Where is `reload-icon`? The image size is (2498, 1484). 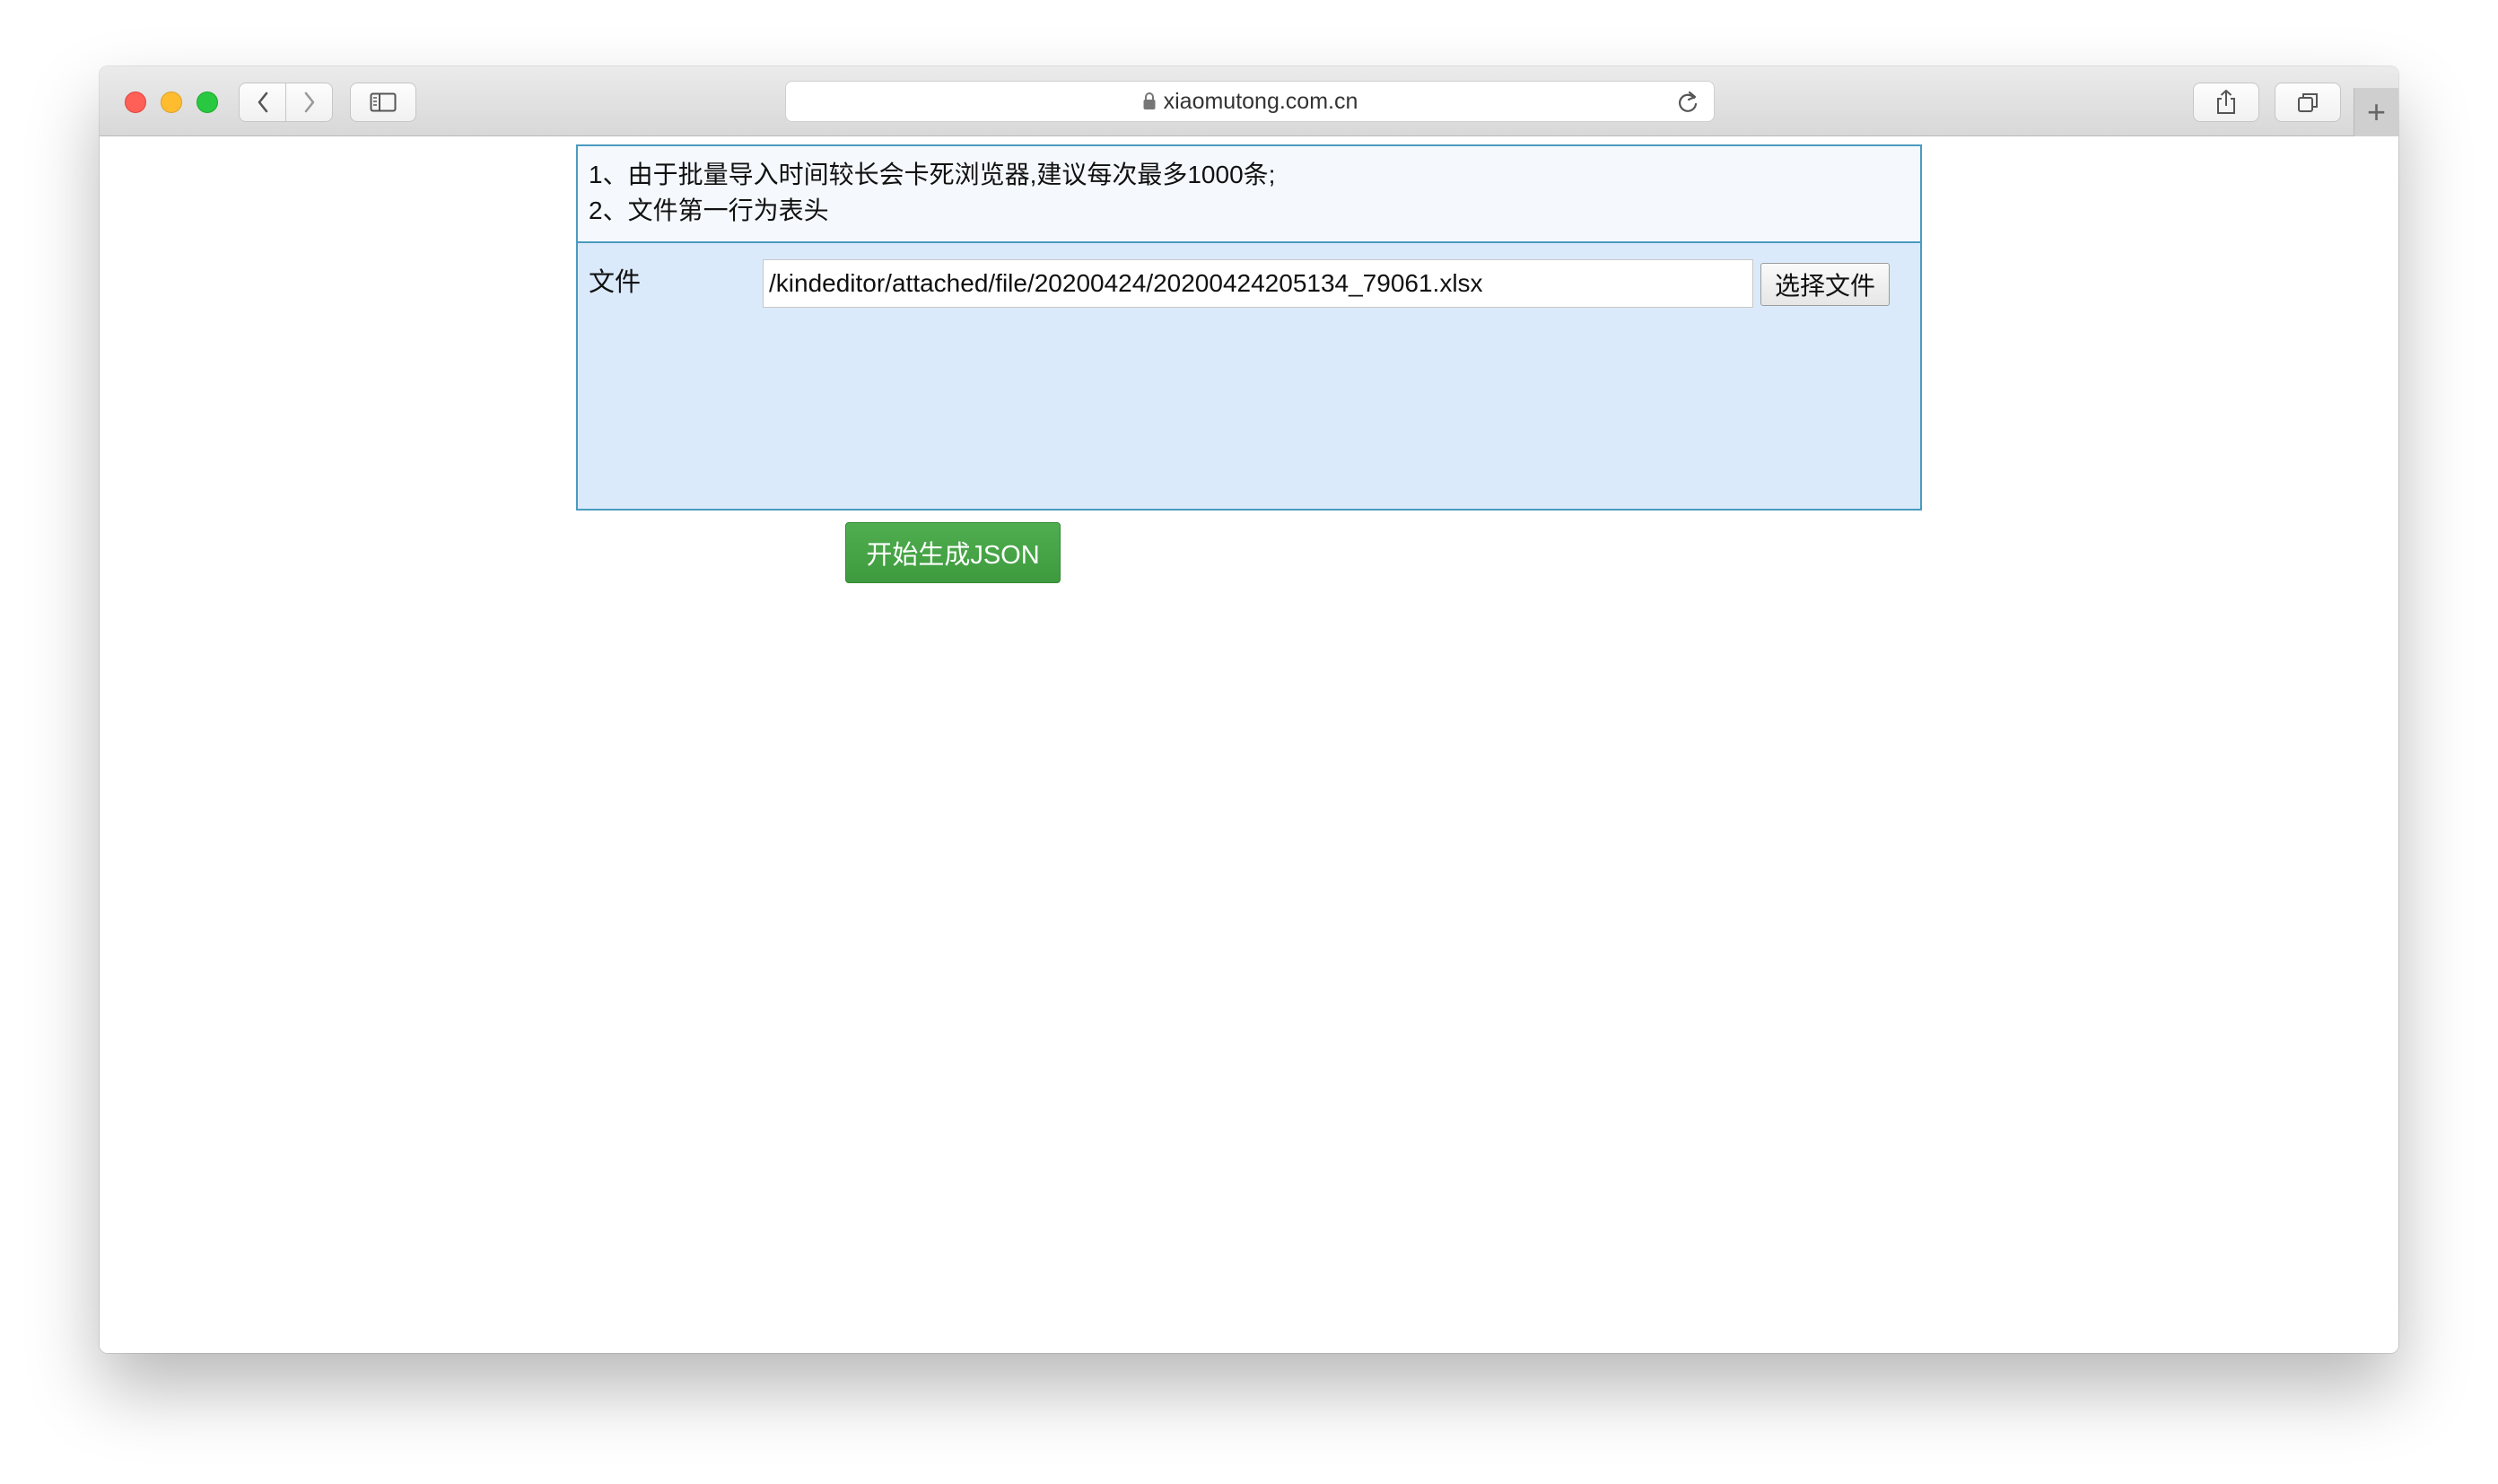 reload-icon is located at coordinates (1687, 102).